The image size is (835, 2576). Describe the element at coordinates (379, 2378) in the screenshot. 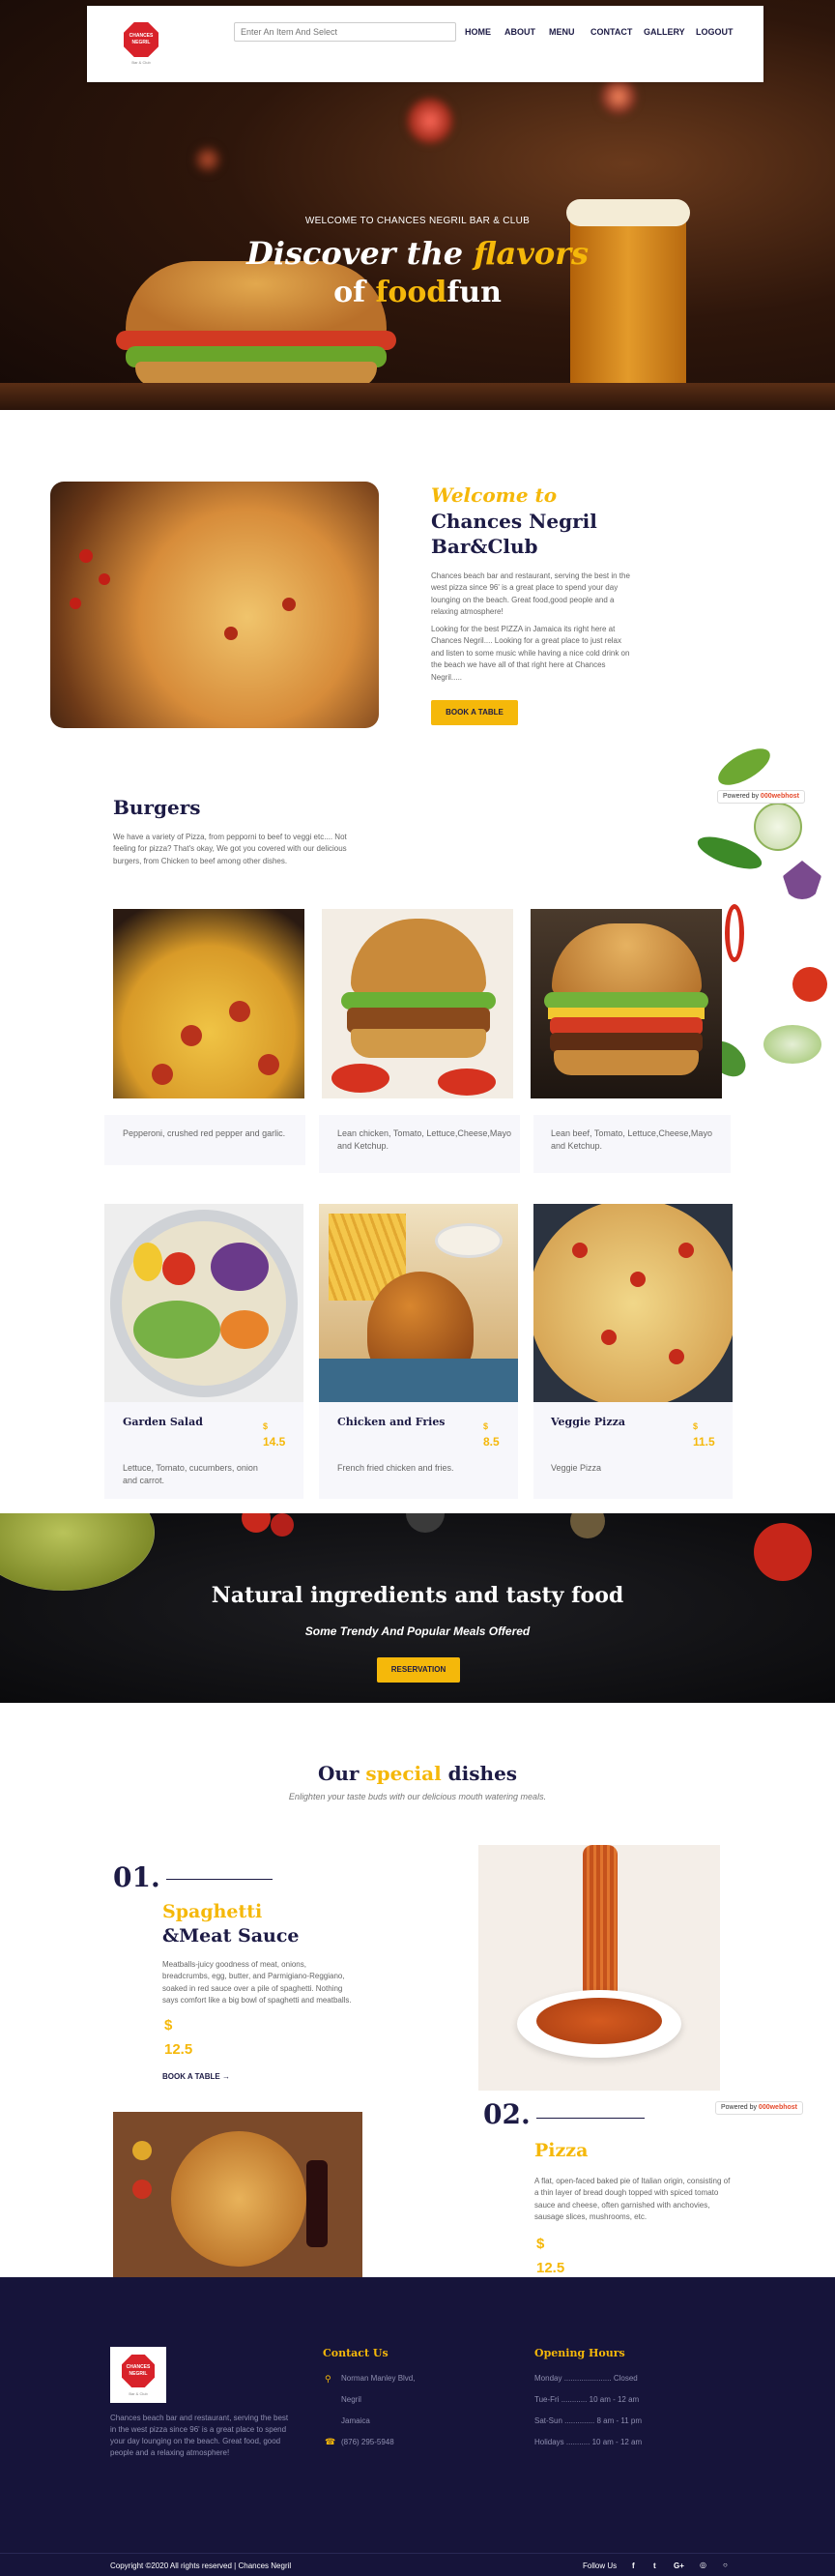

I see `contact-address: Norman Manley Blvd,` at that location.